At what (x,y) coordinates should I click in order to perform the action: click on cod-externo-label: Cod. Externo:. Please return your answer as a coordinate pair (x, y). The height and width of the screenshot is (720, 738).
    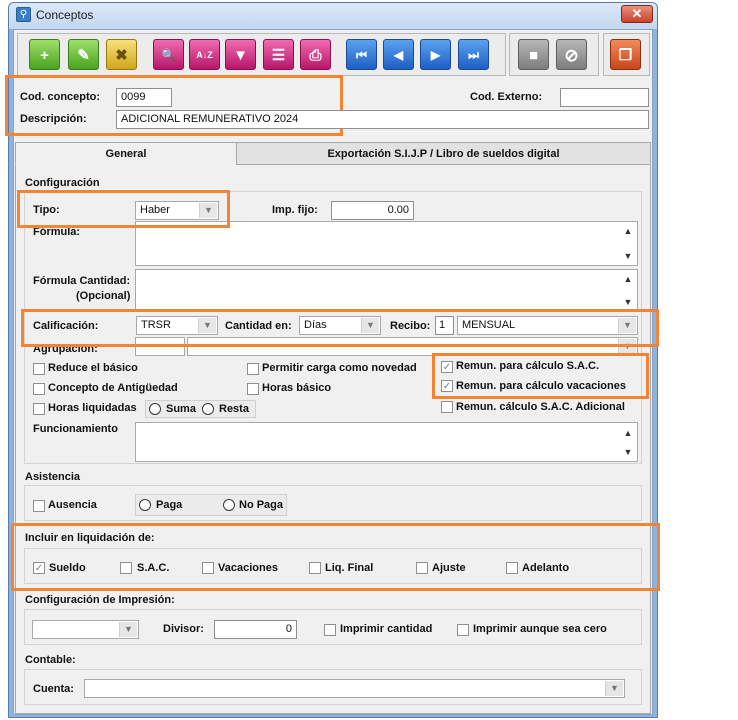
    Looking at the image, I should click on (506, 97).